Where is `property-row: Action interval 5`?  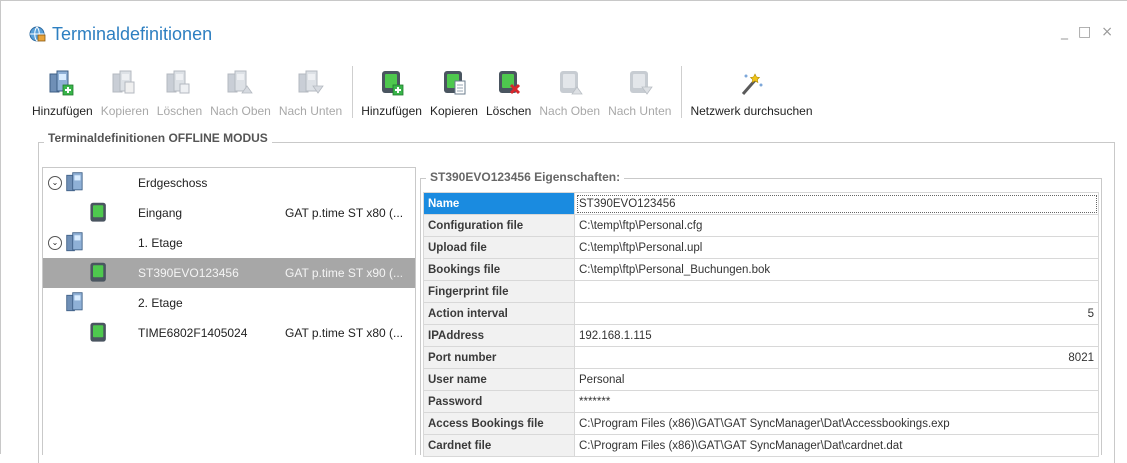 property-row: Action interval 5 is located at coordinates (761, 313).